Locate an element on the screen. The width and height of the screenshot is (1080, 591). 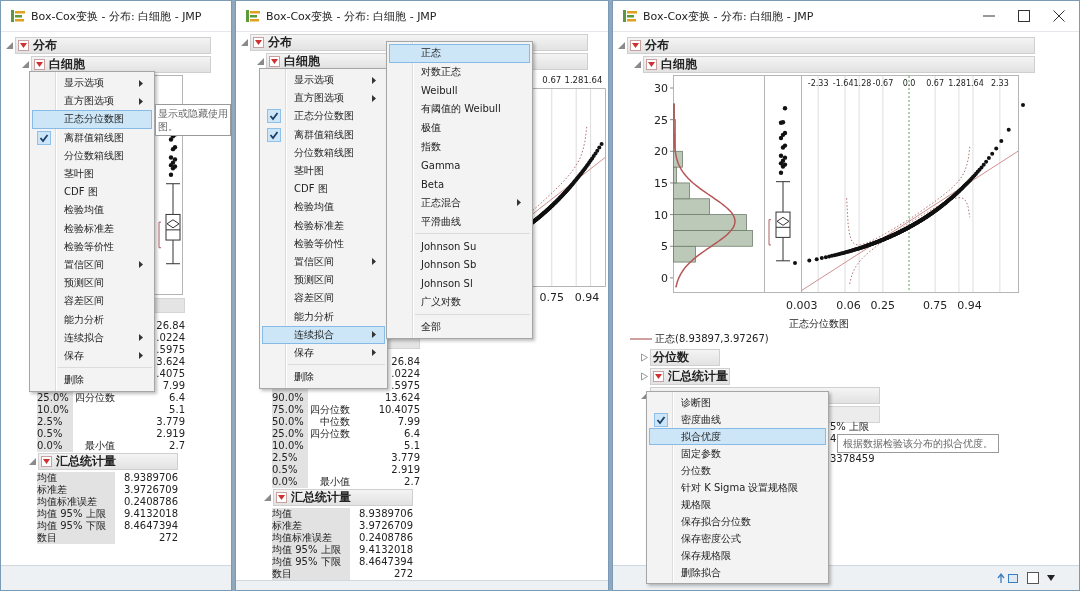
menu-item: 正态 is located at coordinates (459, 53).